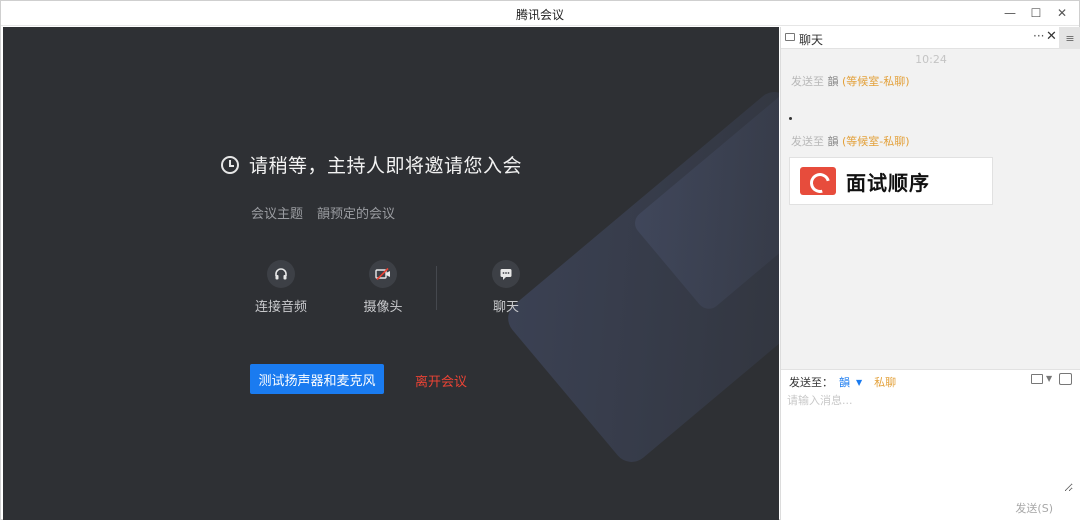 The height and width of the screenshot is (520, 1080). Describe the element at coordinates (1062, 13) in the screenshot. I see `close-window-button: ✕` at that location.